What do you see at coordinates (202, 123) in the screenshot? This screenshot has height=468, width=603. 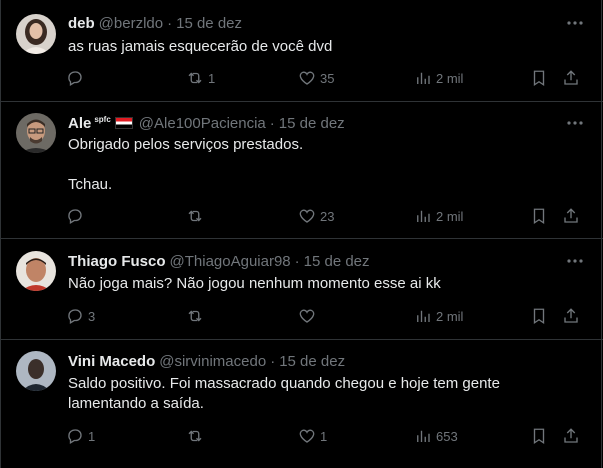 I see `author-handle: @Ale100Paciencia` at bounding box center [202, 123].